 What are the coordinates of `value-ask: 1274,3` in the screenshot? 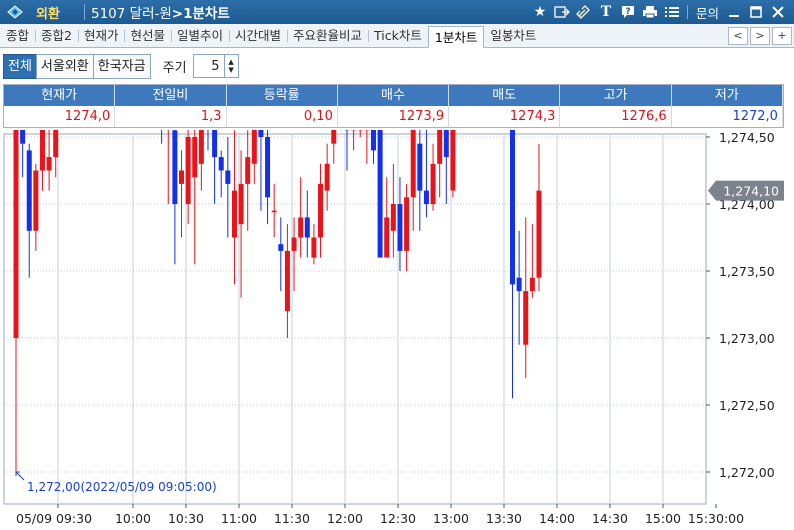 It's located at (505, 116).